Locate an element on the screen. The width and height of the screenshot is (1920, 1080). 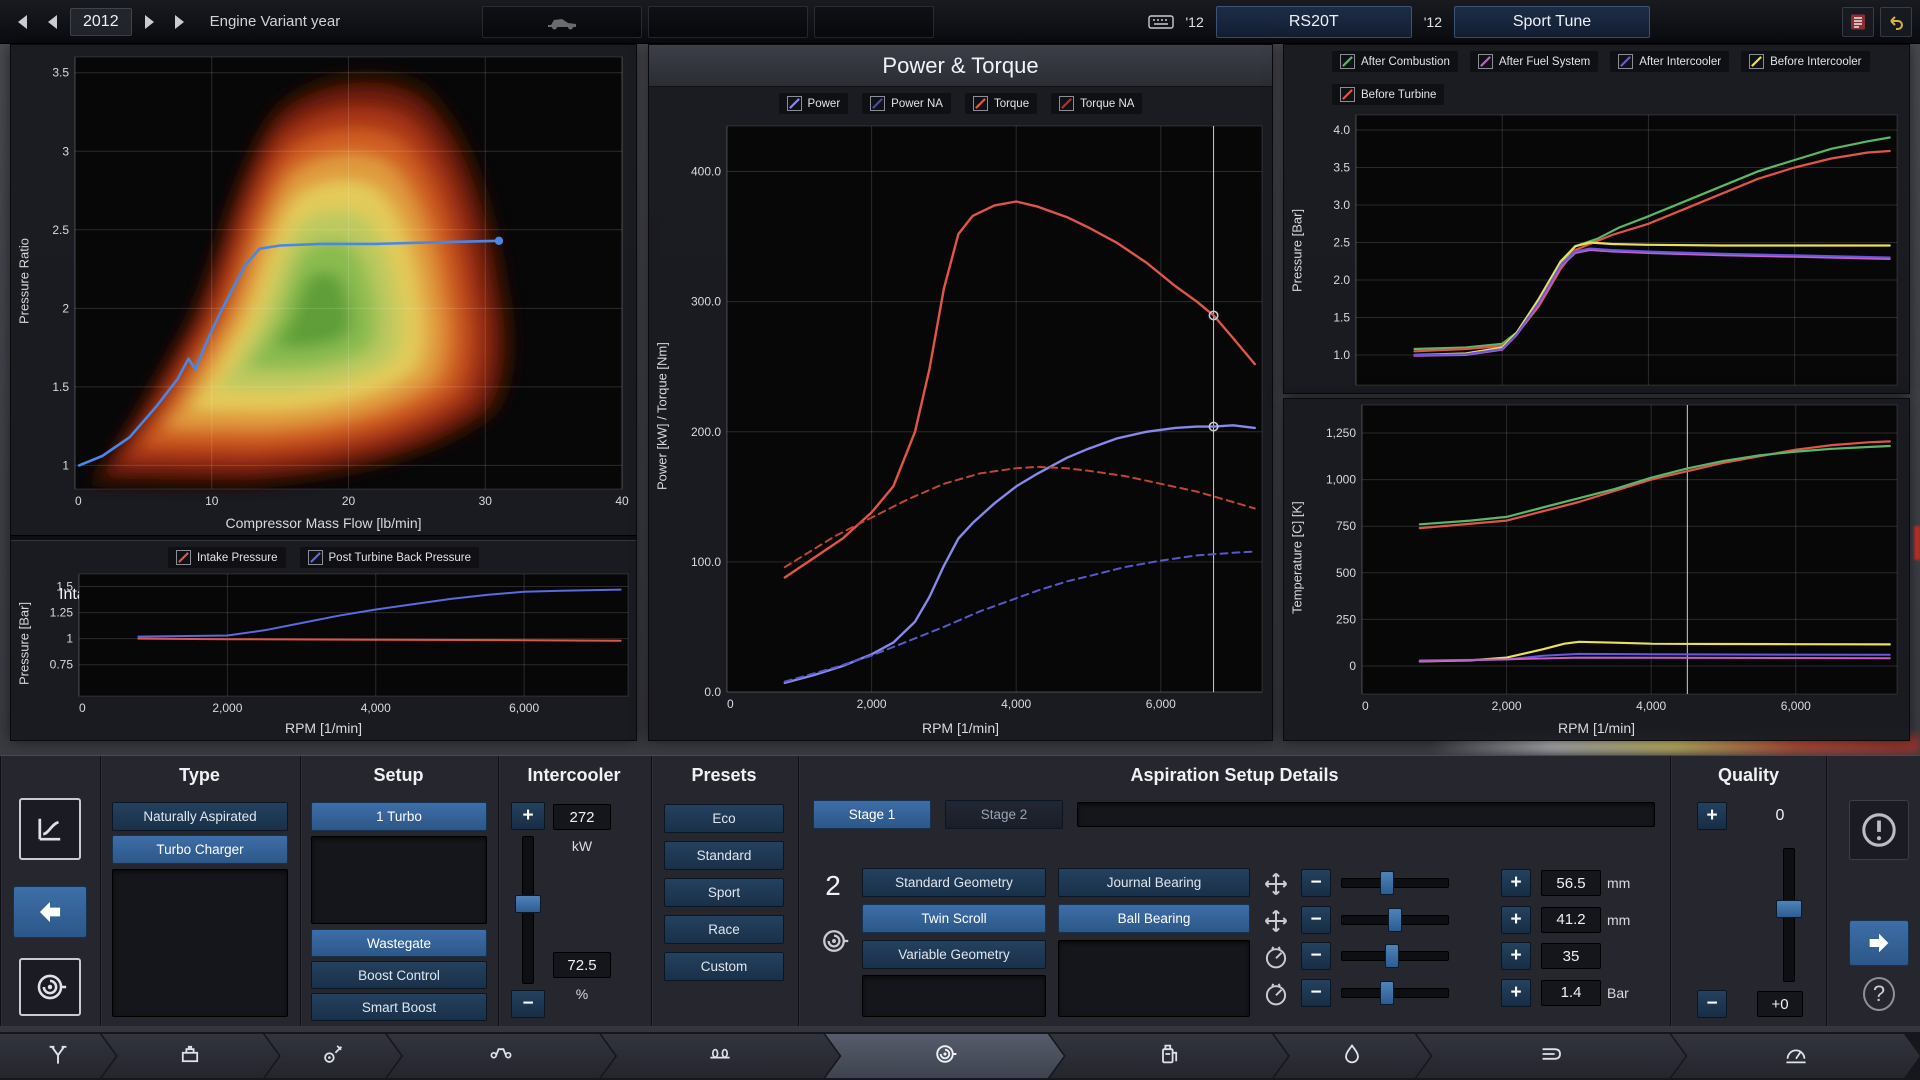
setup-name-field is located at coordinates (1366, 814).